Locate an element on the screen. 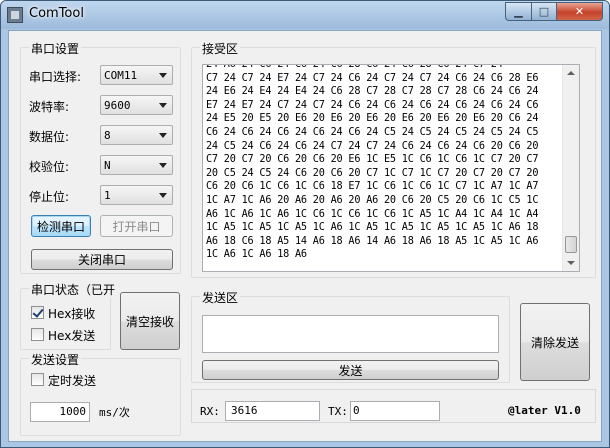 The width and height of the screenshot is (610, 448). tx-count: 0 is located at coordinates (395, 411).